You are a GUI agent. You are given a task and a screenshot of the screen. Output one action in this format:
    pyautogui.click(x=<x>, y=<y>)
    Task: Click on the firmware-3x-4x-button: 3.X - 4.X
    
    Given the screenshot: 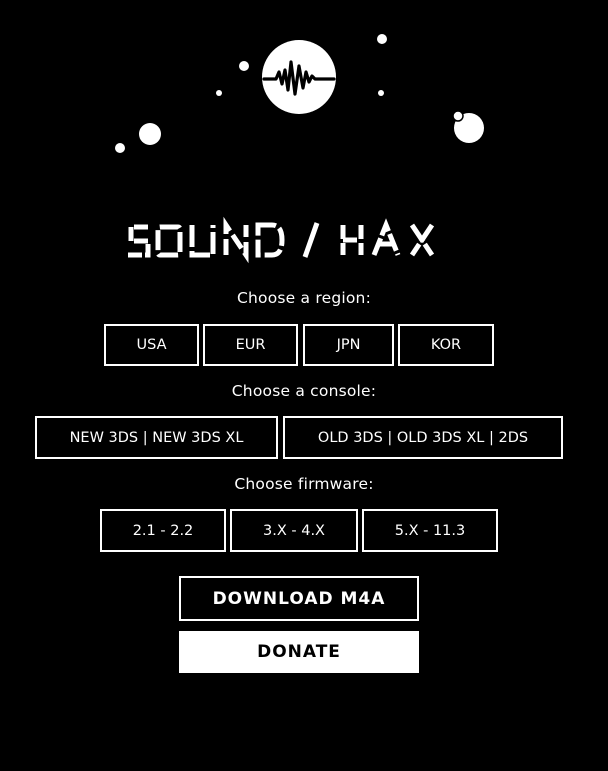 What is the action you would take?
    pyautogui.click(x=294, y=530)
    